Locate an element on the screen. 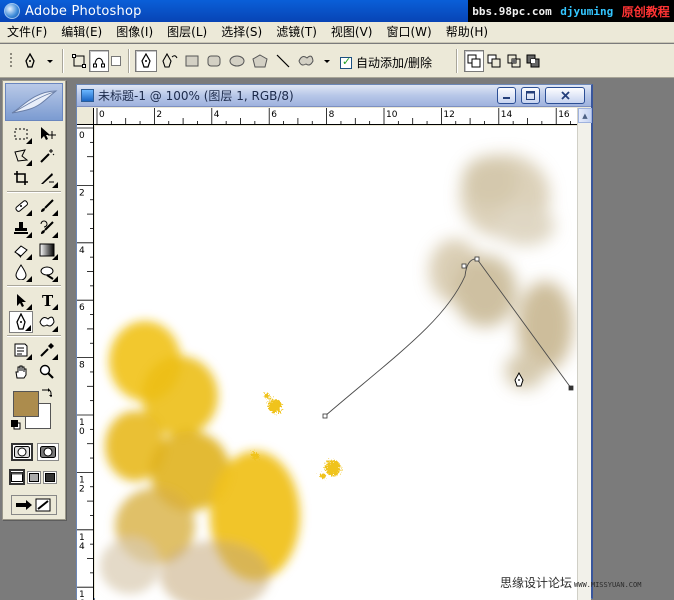 This screenshot has height=600, width=674. tool-preset-picker is located at coordinates (38, 61).